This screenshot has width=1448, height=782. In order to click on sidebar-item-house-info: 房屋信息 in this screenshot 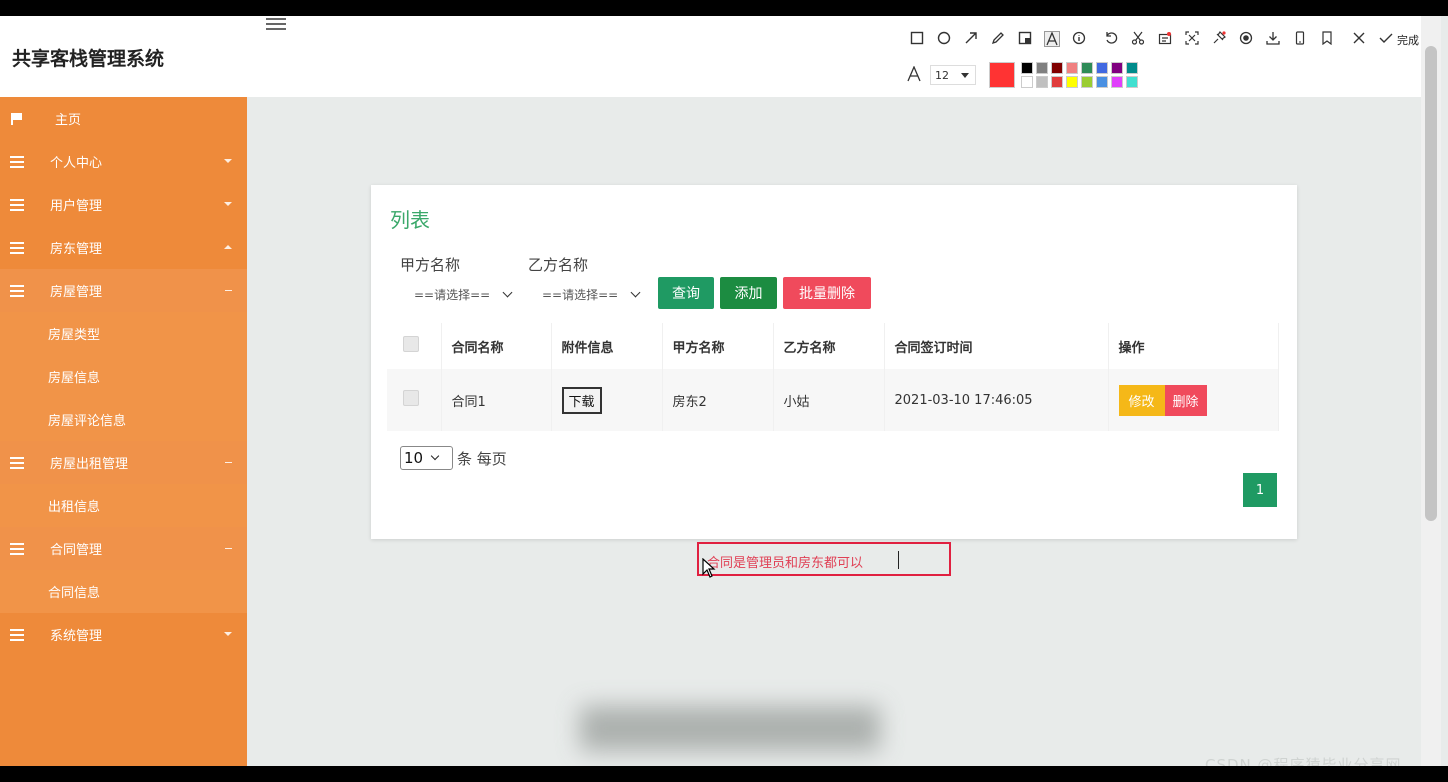, I will do `click(123, 376)`.